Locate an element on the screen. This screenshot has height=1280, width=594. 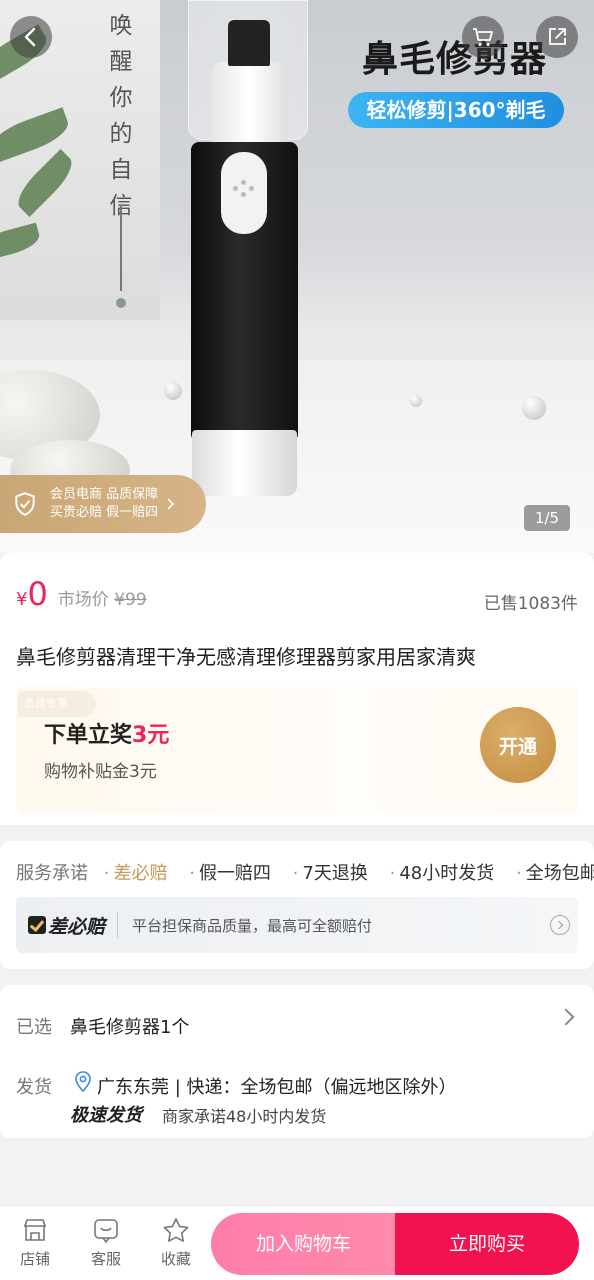
promo-headline-text: 下单立奖 is located at coordinates (88, 735).